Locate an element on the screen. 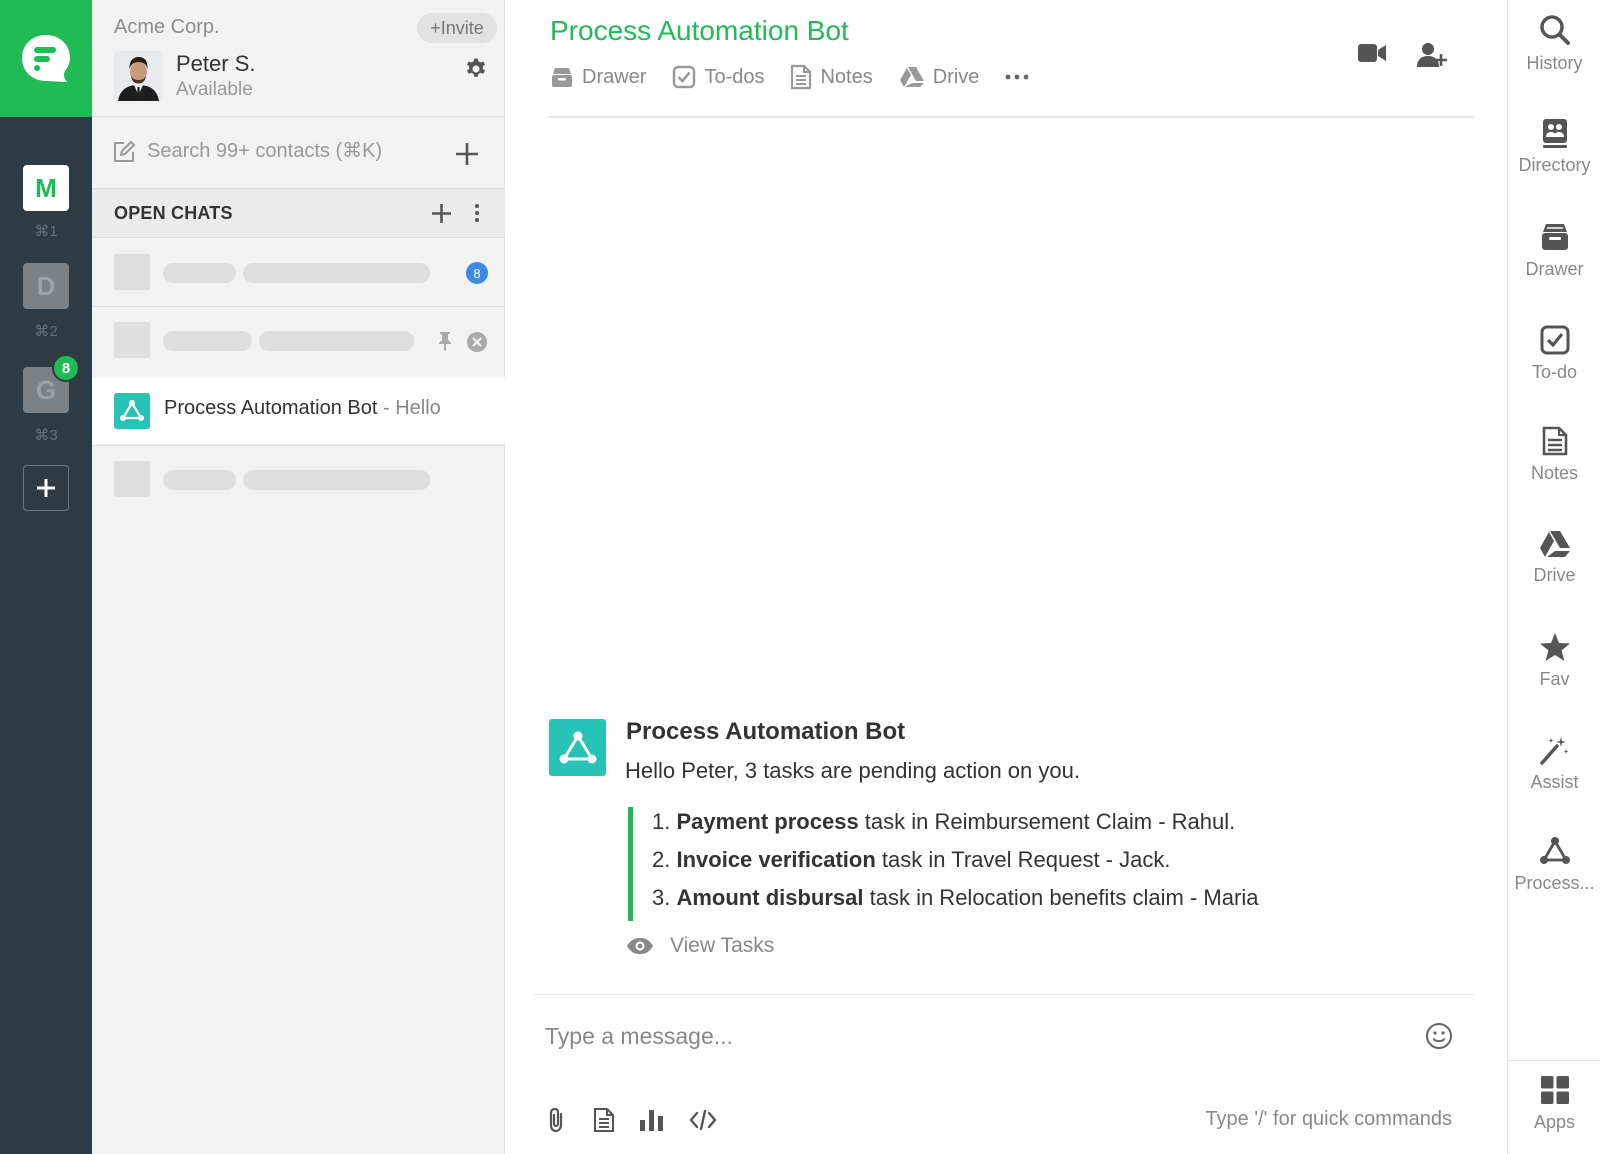  task-name: Invoice verification is located at coordinates (776, 859).